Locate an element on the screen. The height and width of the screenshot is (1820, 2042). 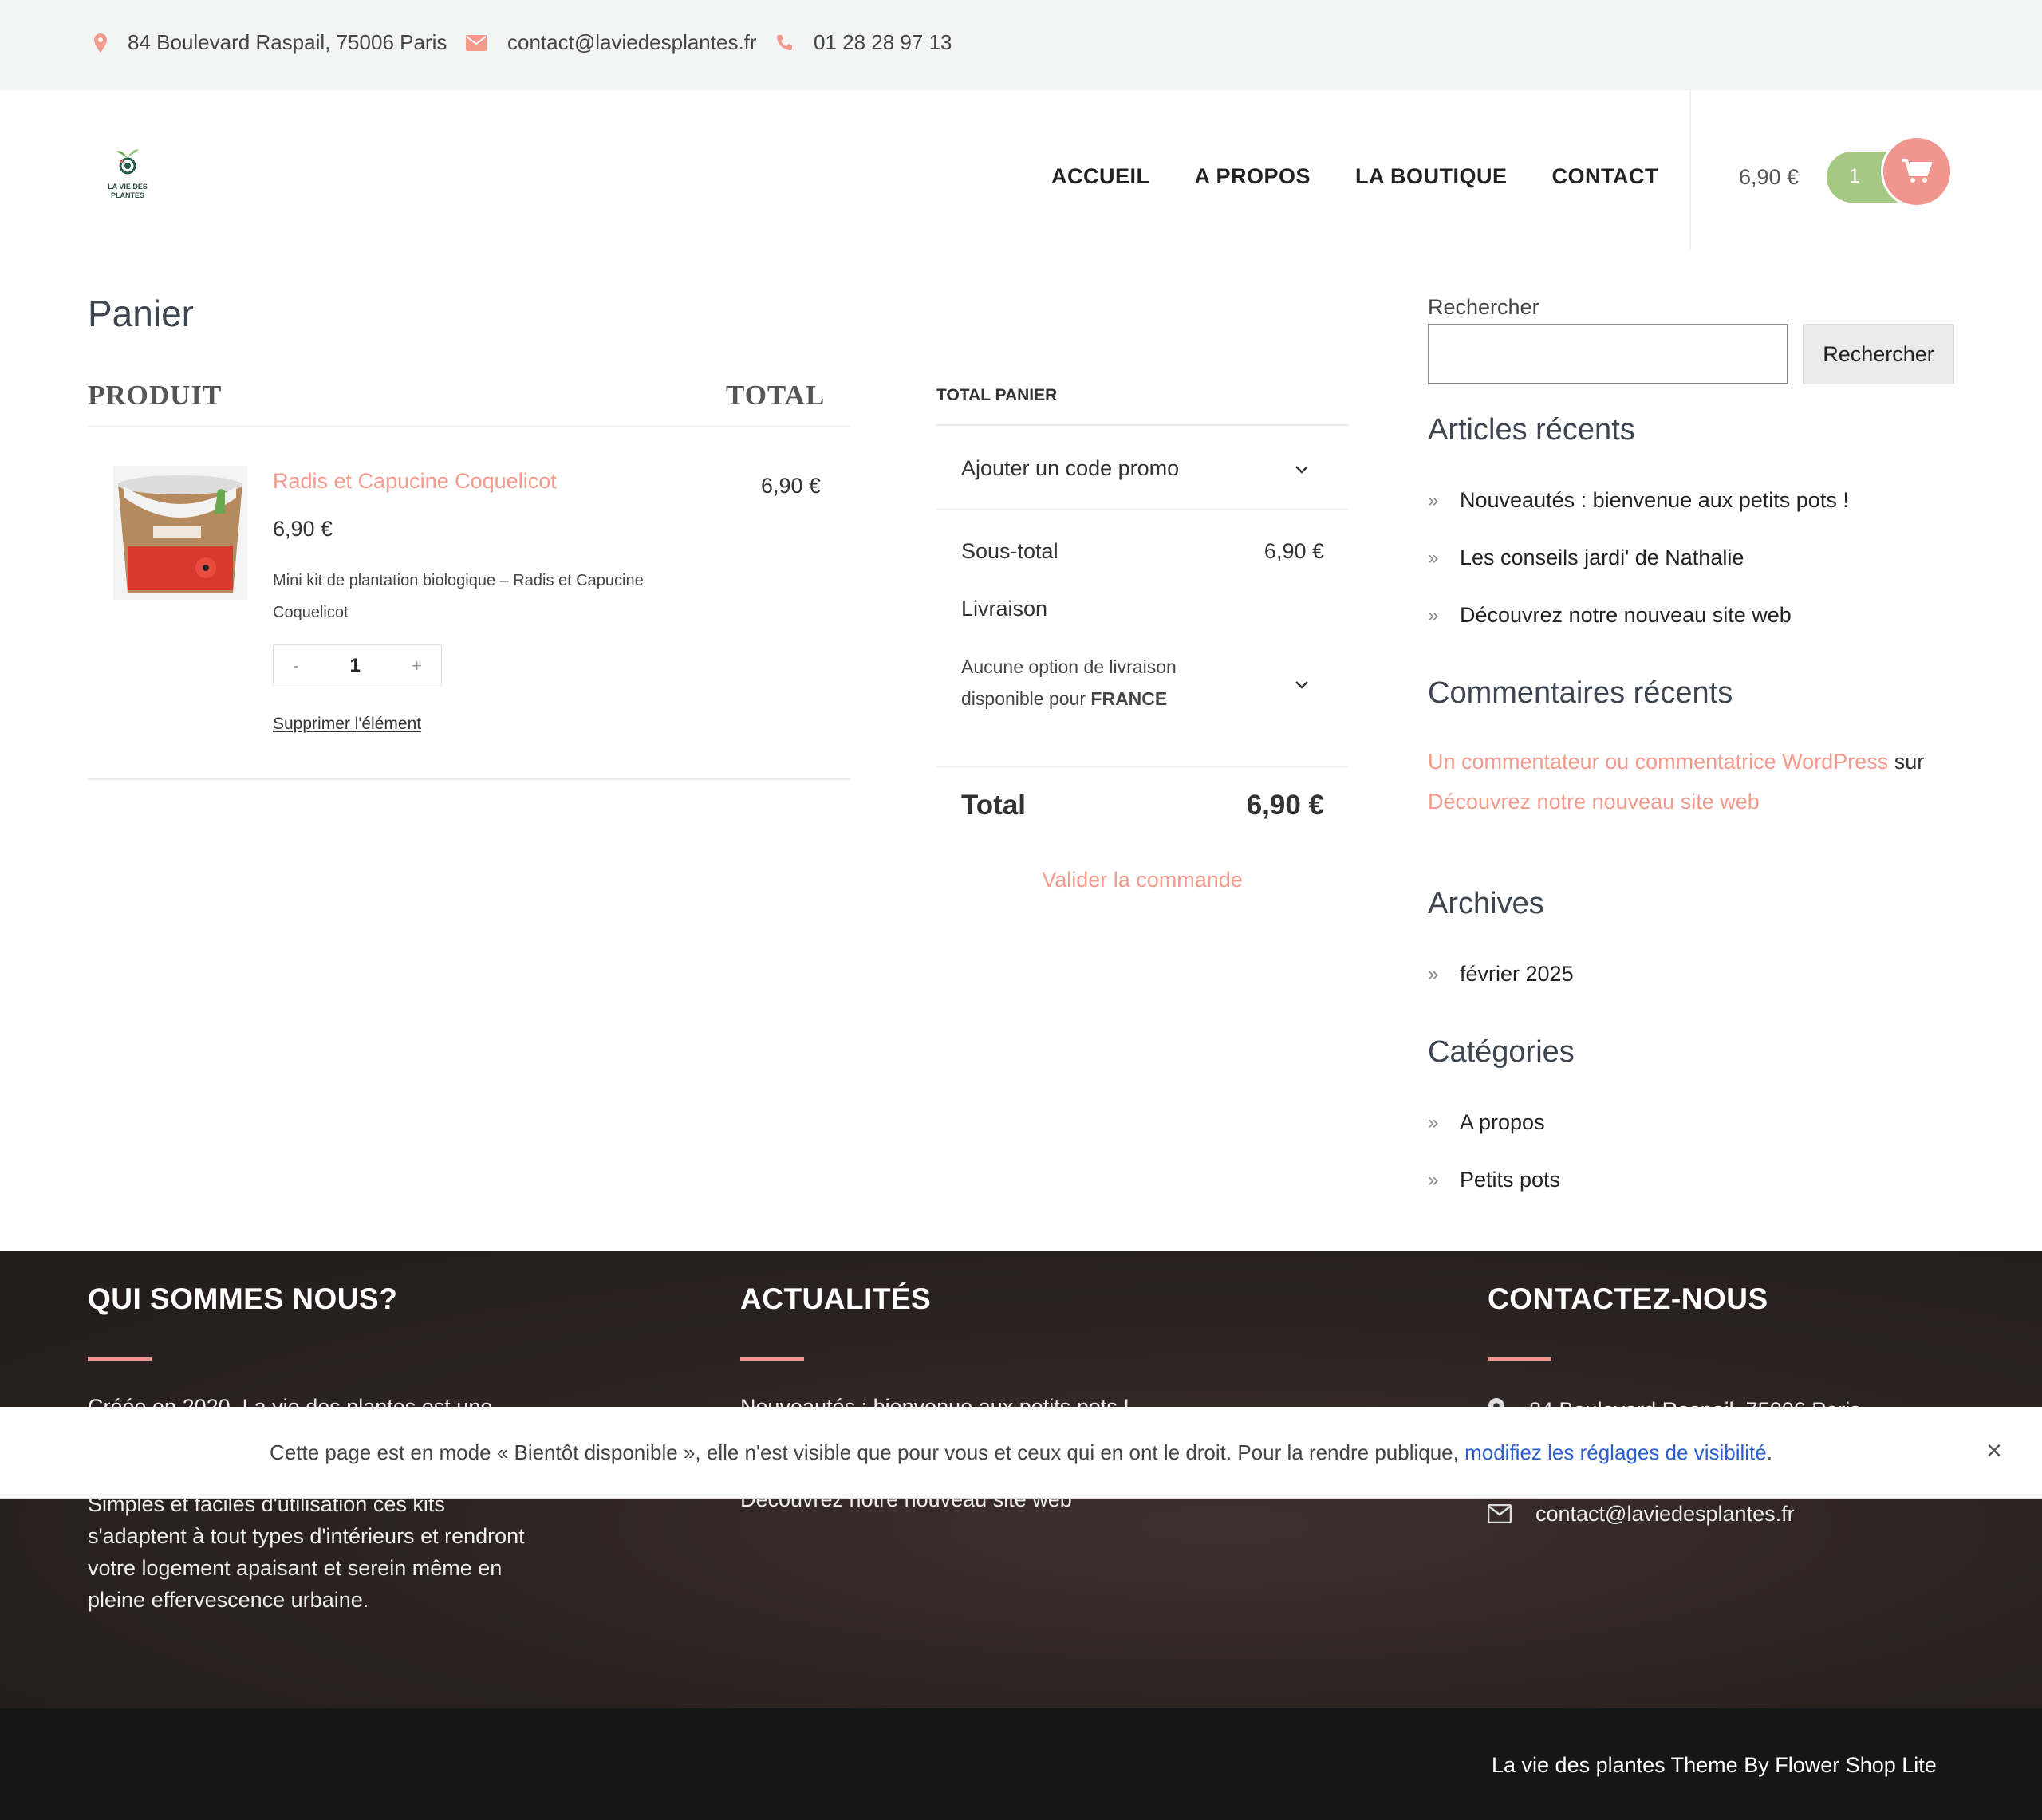
nav-contact: CONTACT is located at coordinates (1605, 176).